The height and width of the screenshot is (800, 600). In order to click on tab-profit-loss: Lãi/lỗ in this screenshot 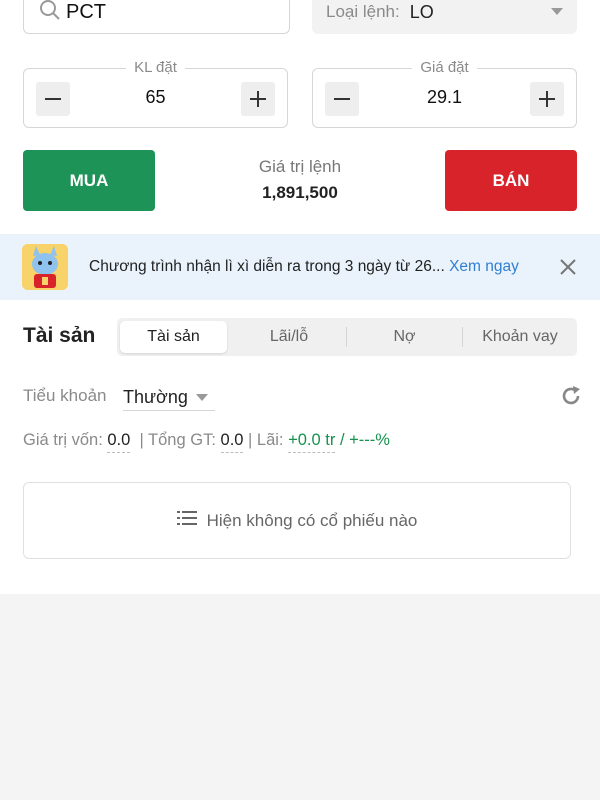, I will do `click(289, 337)`.